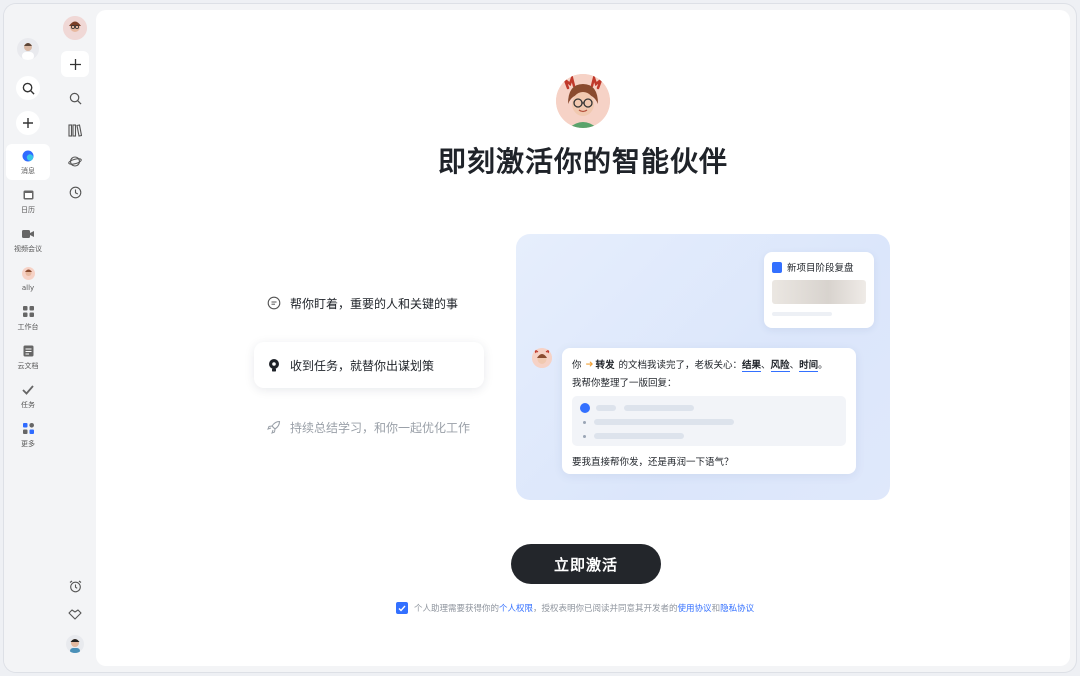 The image size is (1080, 676). What do you see at coordinates (28, 429) in the screenshot?
I see `more-icon` at bounding box center [28, 429].